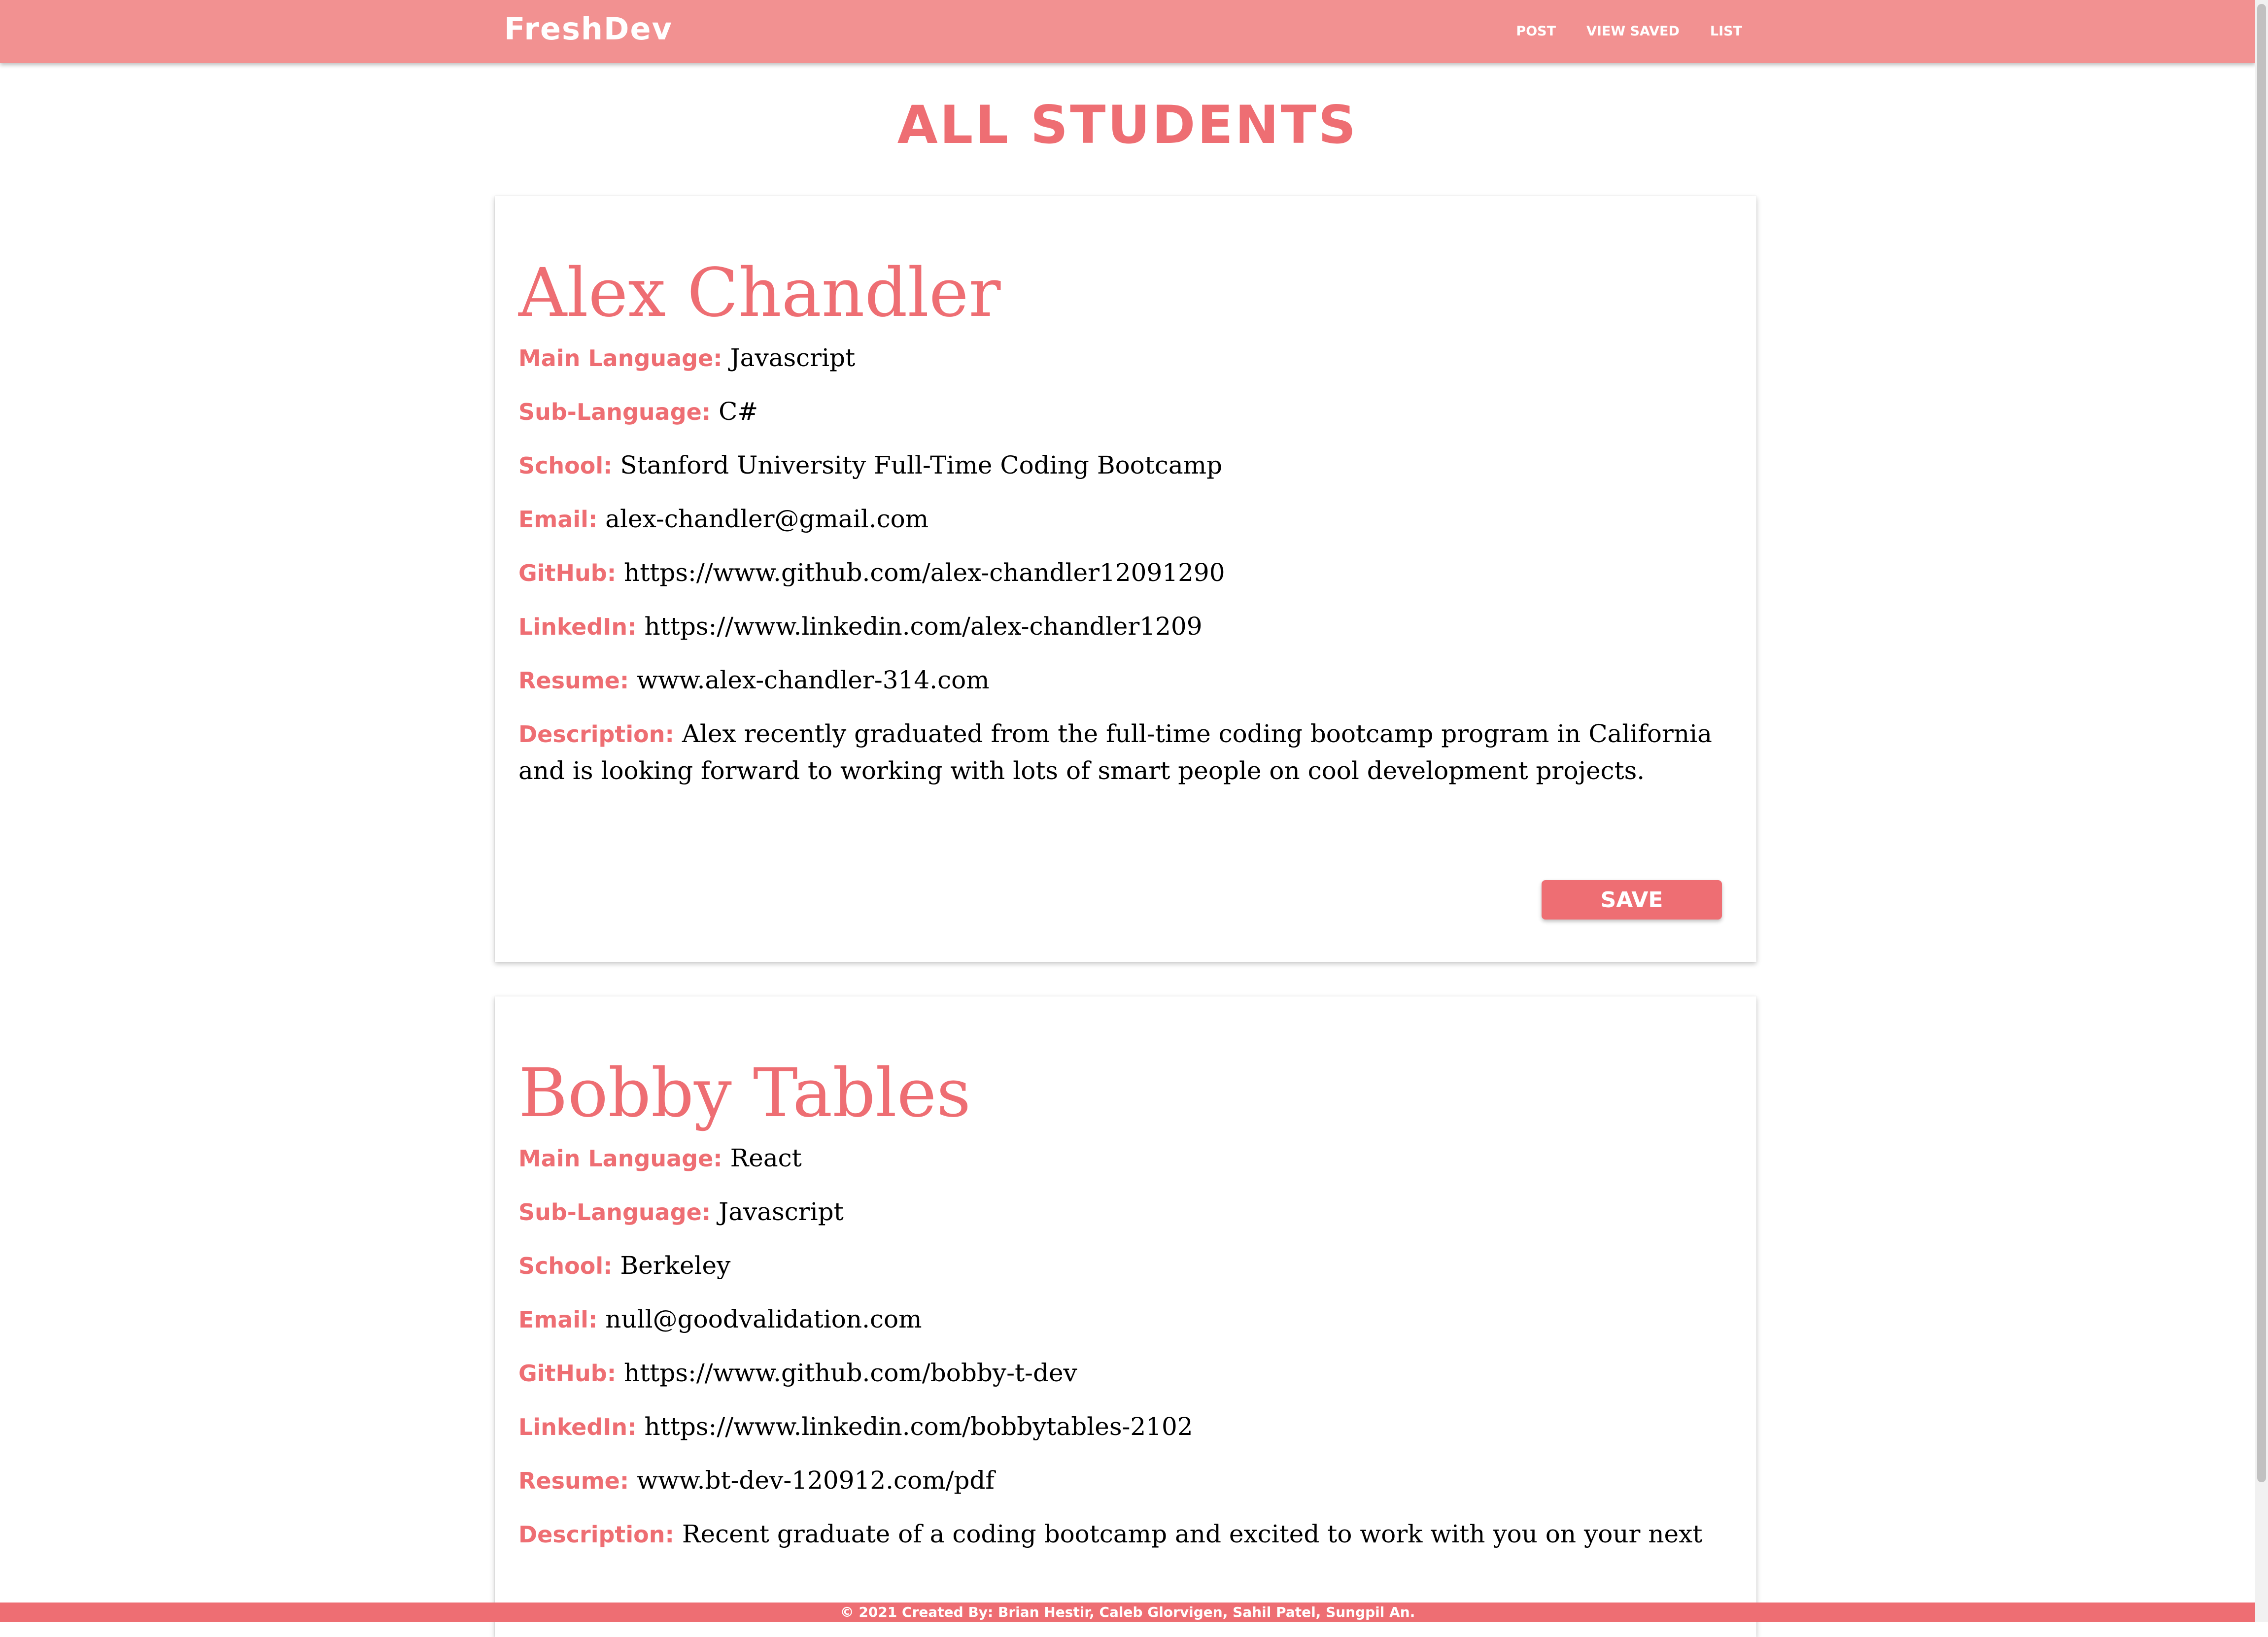 This screenshot has width=2268, height=1637. I want to click on student-name: Alex Chandler, so click(759, 293).